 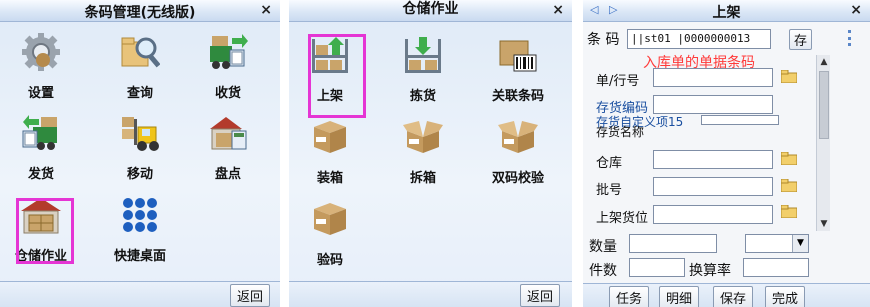 What do you see at coordinates (733, 296) in the screenshot?
I see `save-button: 保存` at bounding box center [733, 296].